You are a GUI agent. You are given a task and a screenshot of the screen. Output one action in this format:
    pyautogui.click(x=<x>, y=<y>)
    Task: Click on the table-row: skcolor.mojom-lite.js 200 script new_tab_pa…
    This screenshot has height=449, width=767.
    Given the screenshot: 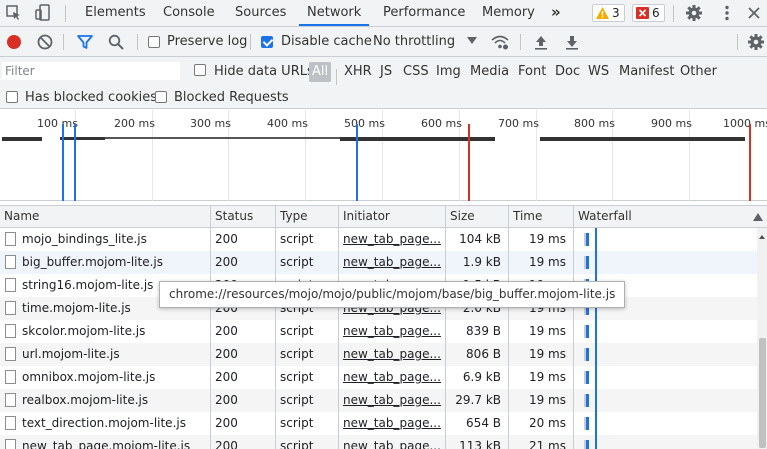 What is the action you would take?
    pyautogui.click(x=378, y=331)
    